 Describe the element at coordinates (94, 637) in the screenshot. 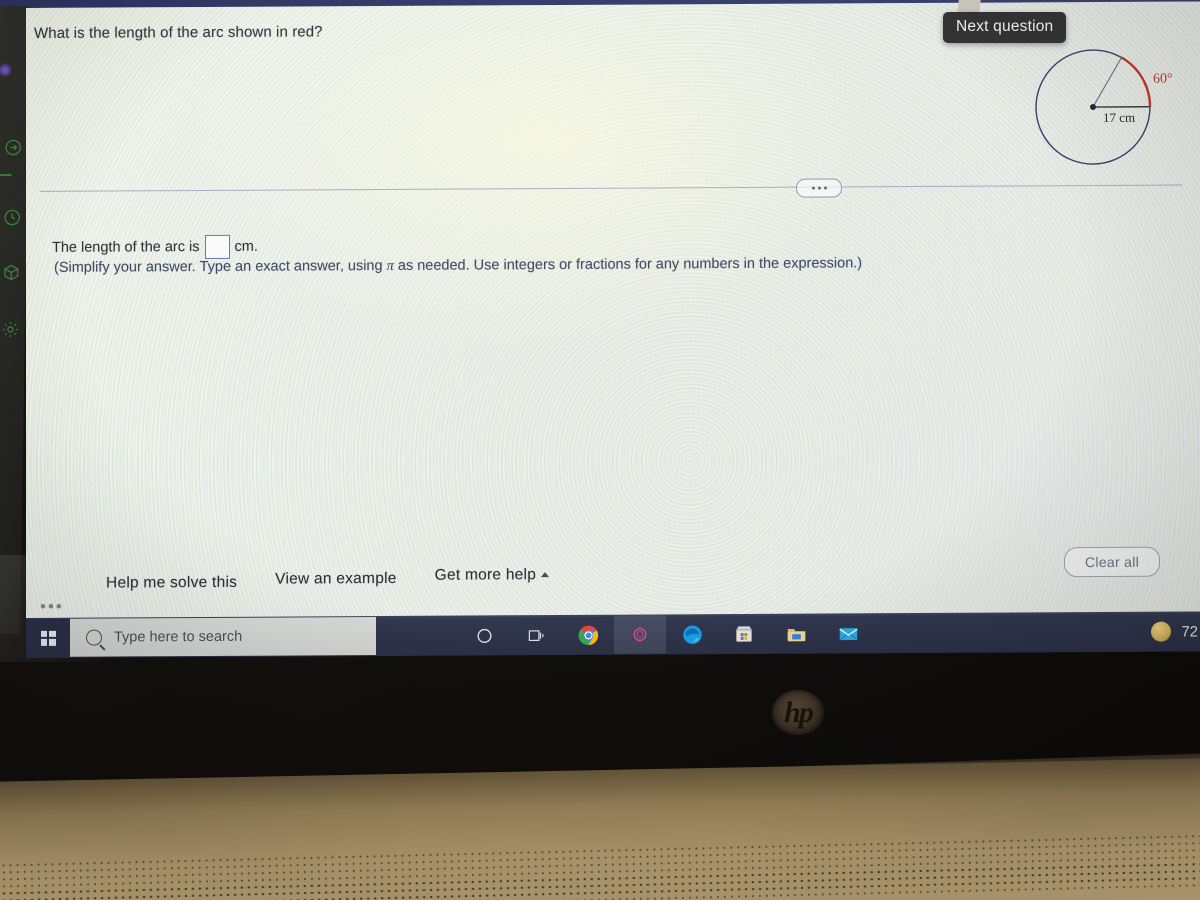

I see `search-icon` at that location.